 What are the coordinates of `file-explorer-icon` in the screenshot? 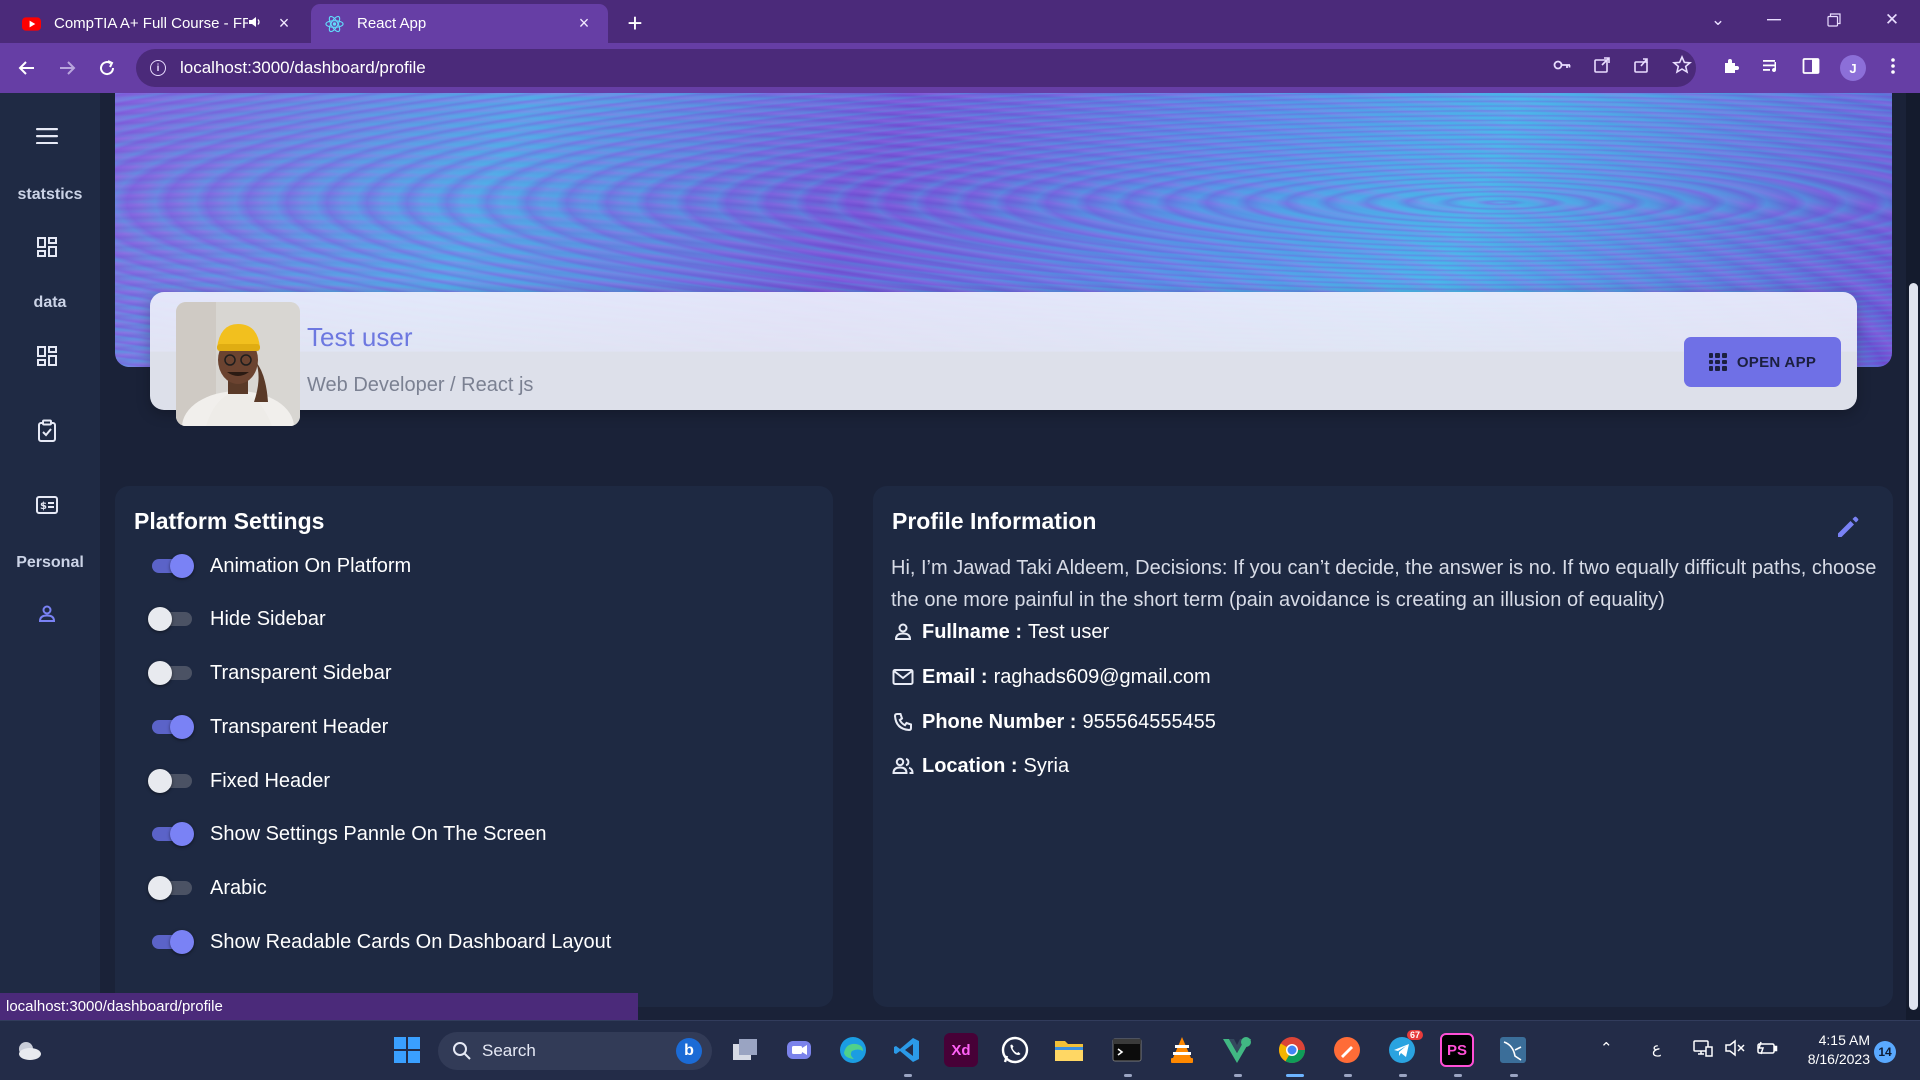 It's located at (1069, 1050).